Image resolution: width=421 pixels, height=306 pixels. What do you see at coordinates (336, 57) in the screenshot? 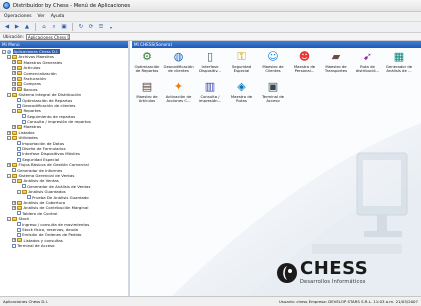
I see `truck-icon: ▰` at bounding box center [336, 57].